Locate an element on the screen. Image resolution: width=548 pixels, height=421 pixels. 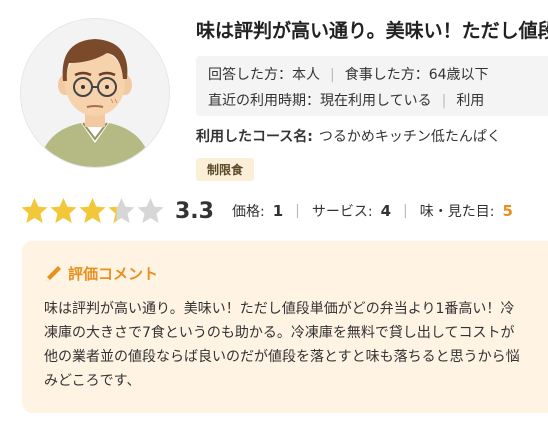
comment-heading: 評価コメント is located at coordinates (101, 273).